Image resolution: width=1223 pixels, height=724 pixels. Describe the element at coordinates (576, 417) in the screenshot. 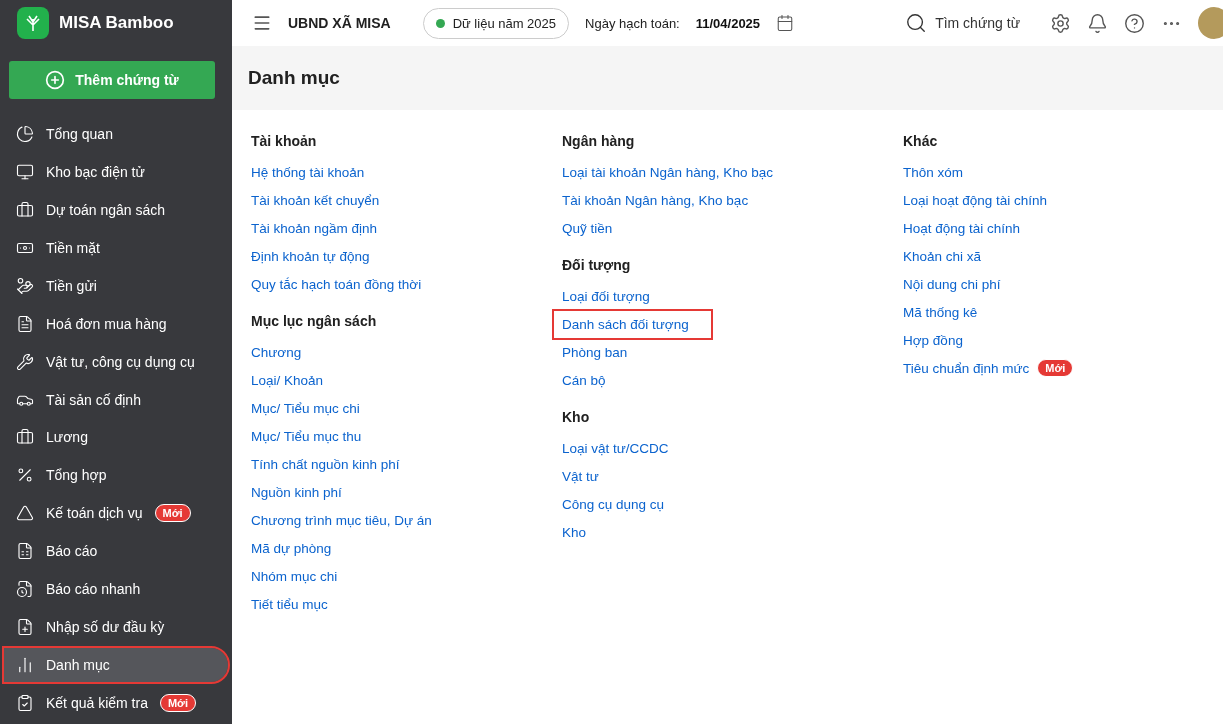

I see `section-heading: Kho` at that location.